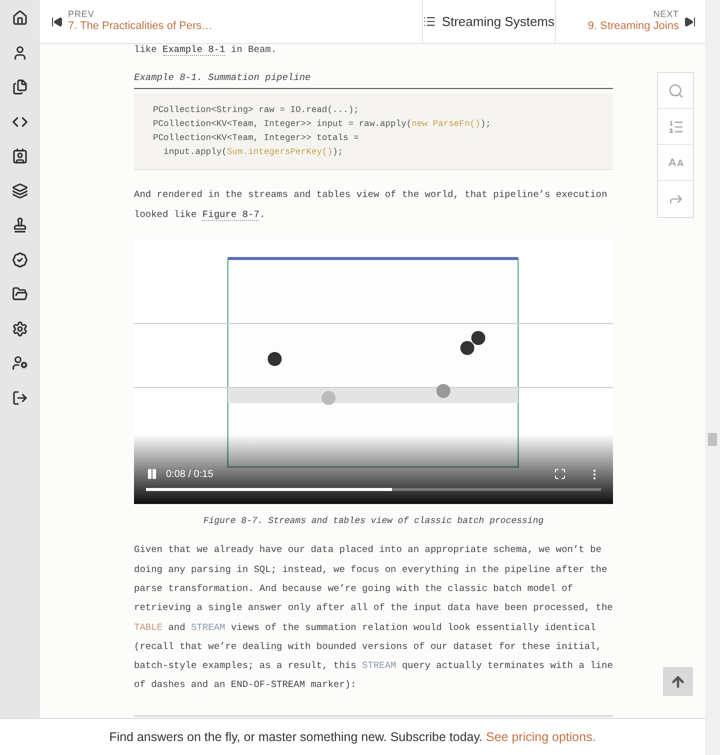  What do you see at coordinates (20, 190) in the screenshot?
I see `layers-icon` at bounding box center [20, 190].